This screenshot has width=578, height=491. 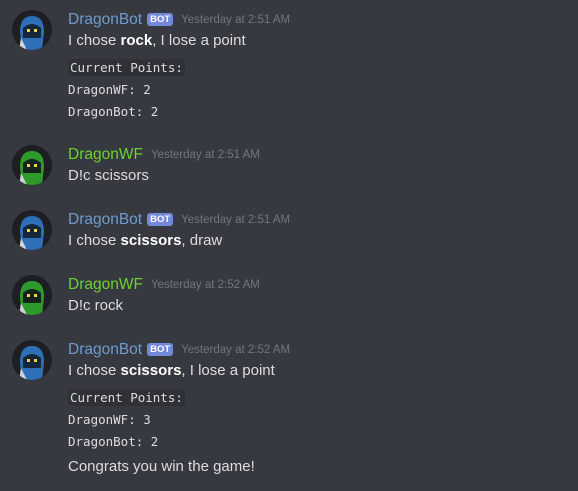 I want to click on message-text: D!c scissors, so click(x=108, y=175).